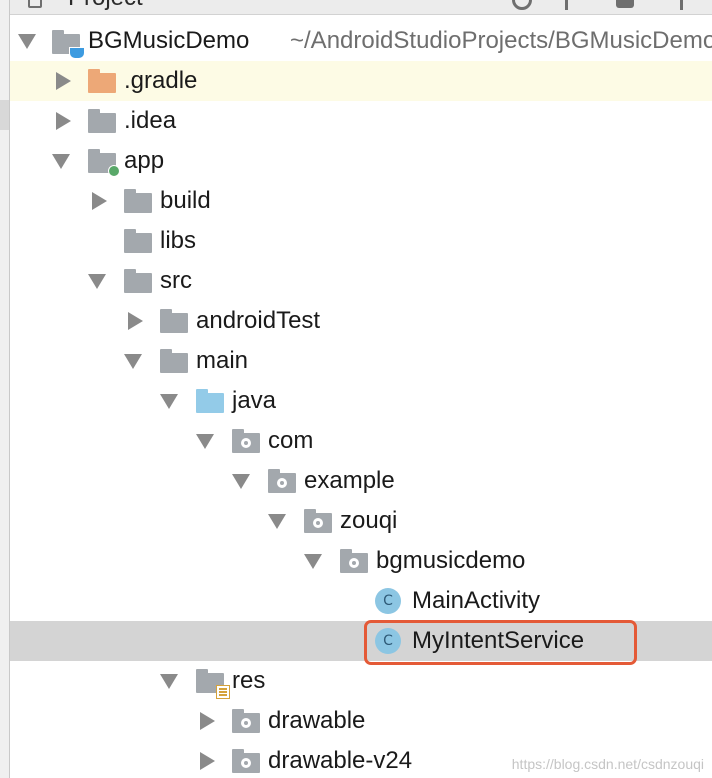 This screenshot has height=778, width=712. I want to click on module-folder-icon, so click(104, 163).